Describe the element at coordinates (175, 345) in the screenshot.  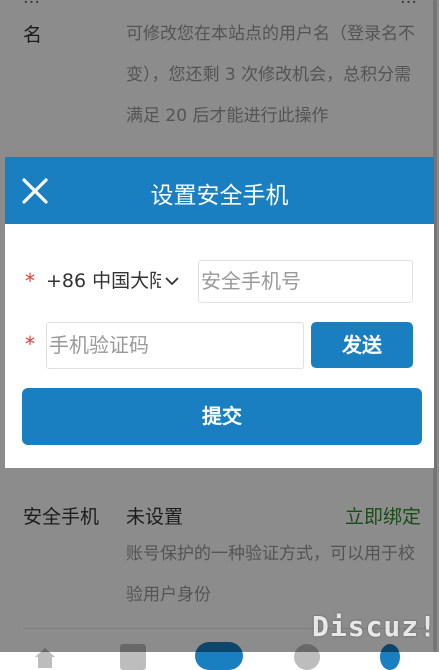
I see `sms-code-input: 手机验证码` at that location.